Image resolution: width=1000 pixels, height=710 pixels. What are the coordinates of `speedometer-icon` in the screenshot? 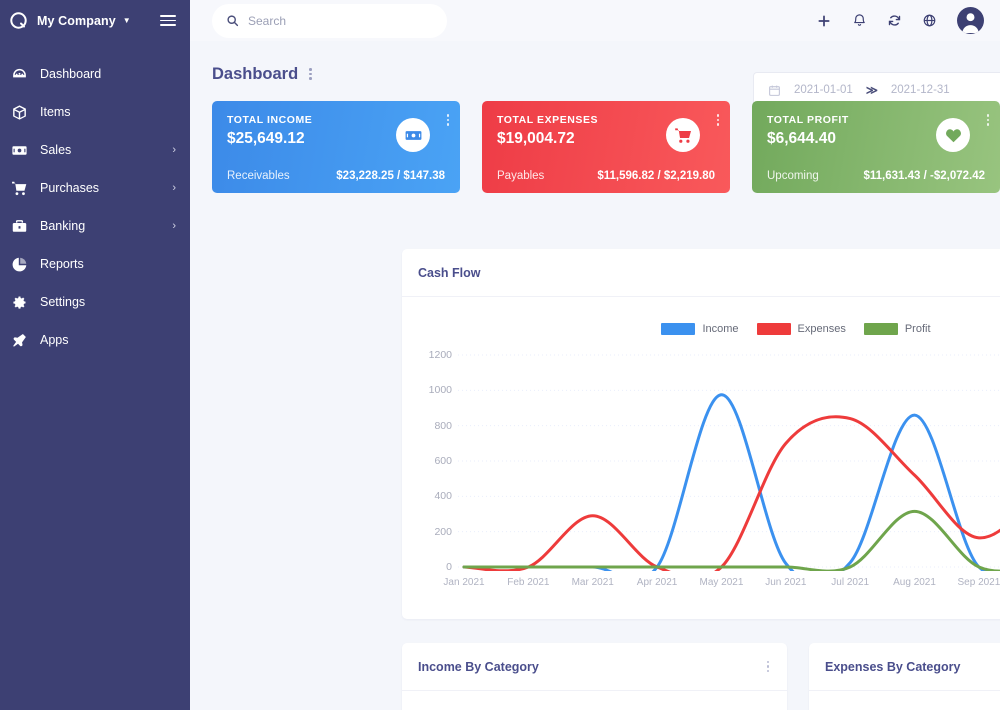 It's located at (19, 74).